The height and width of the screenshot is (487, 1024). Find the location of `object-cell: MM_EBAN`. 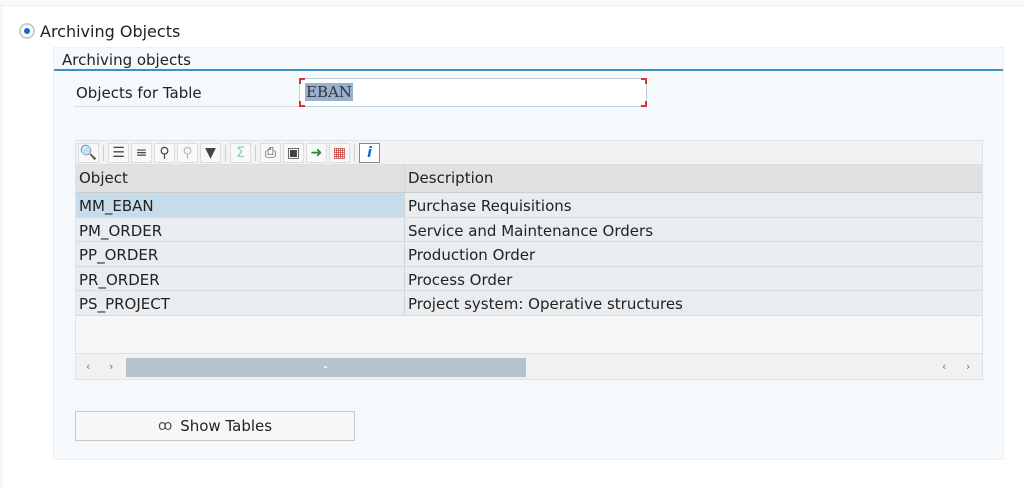

object-cell: MM_EBAN is located at coordinates (240, 205).